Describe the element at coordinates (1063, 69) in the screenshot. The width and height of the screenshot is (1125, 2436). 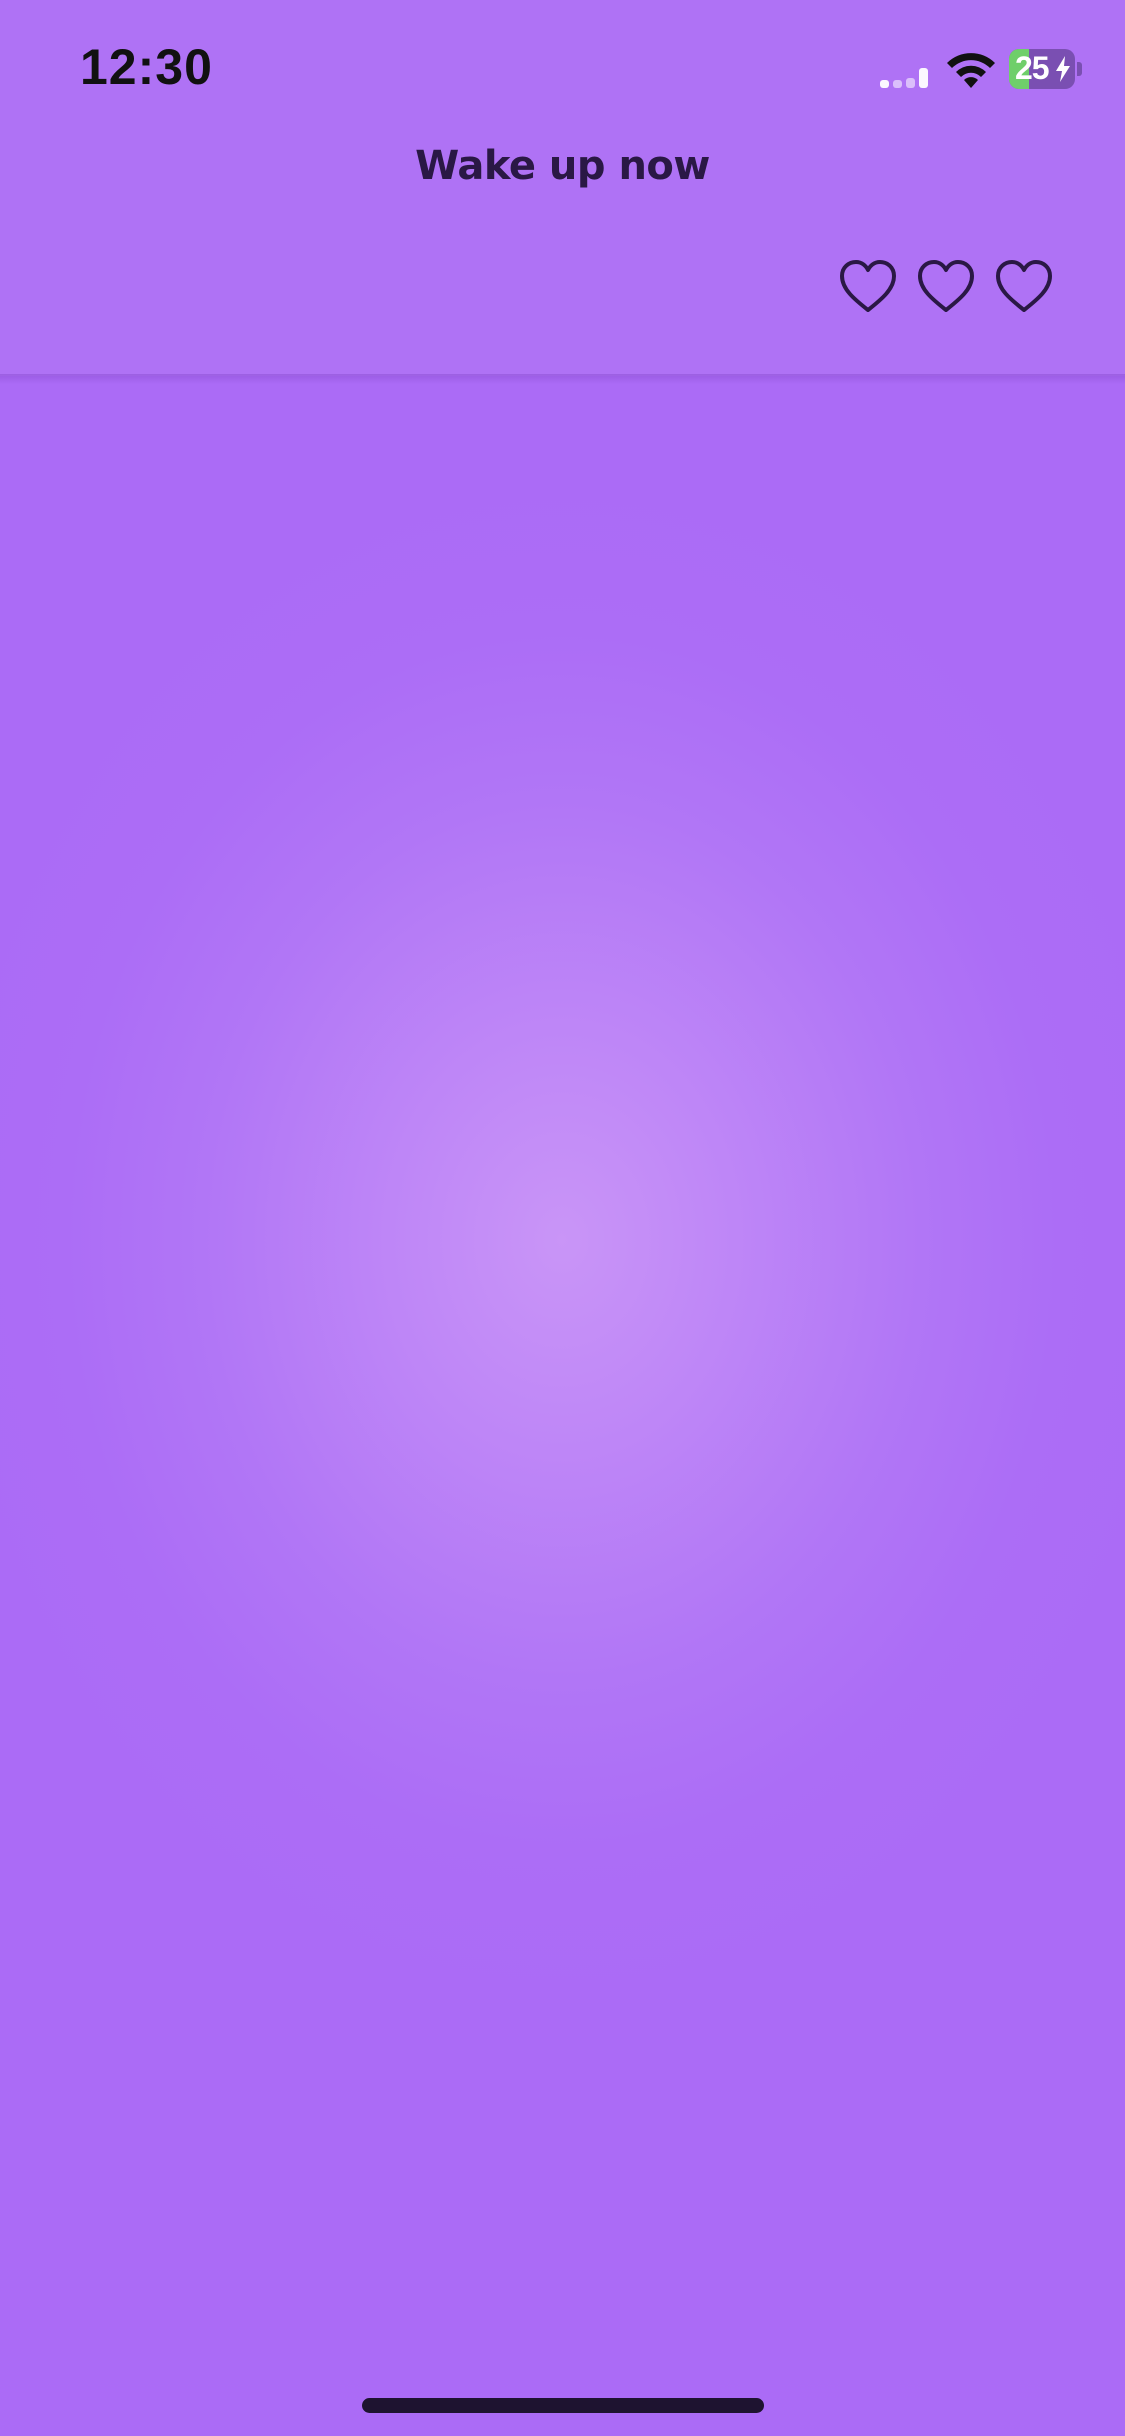
I see `bolt-icon` at that location.